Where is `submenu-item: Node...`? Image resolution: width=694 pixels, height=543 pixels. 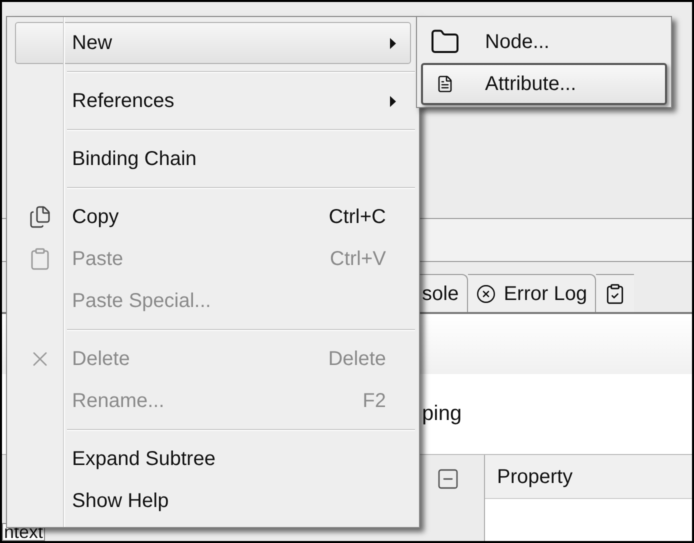
submenu-item: Node... is located at coordinates (544, 42).